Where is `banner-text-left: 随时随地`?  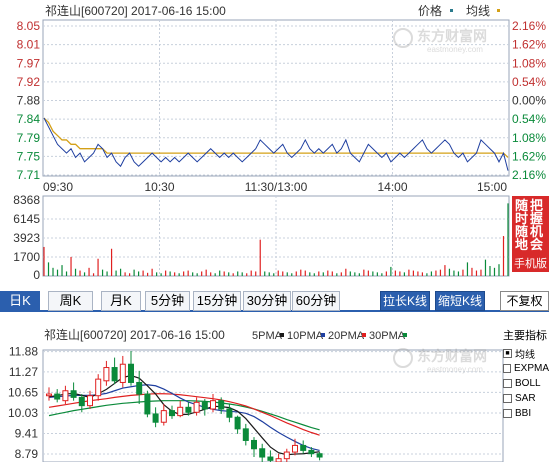 banner-text-left: 随时随地 is located at coordinates (521, 225).